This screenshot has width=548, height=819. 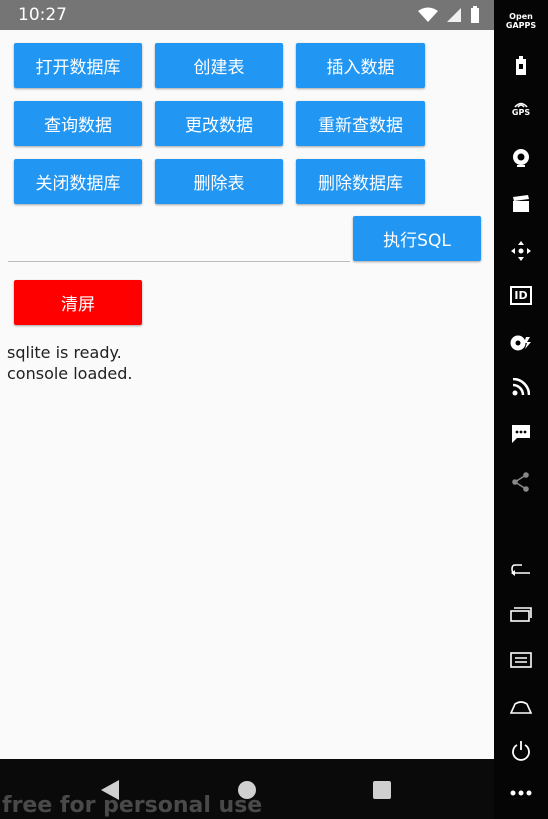 What do you see at coordinates (247, 15) in the screenshot?
I see `status-bar: 10:27` at bounding box center [247, 15].